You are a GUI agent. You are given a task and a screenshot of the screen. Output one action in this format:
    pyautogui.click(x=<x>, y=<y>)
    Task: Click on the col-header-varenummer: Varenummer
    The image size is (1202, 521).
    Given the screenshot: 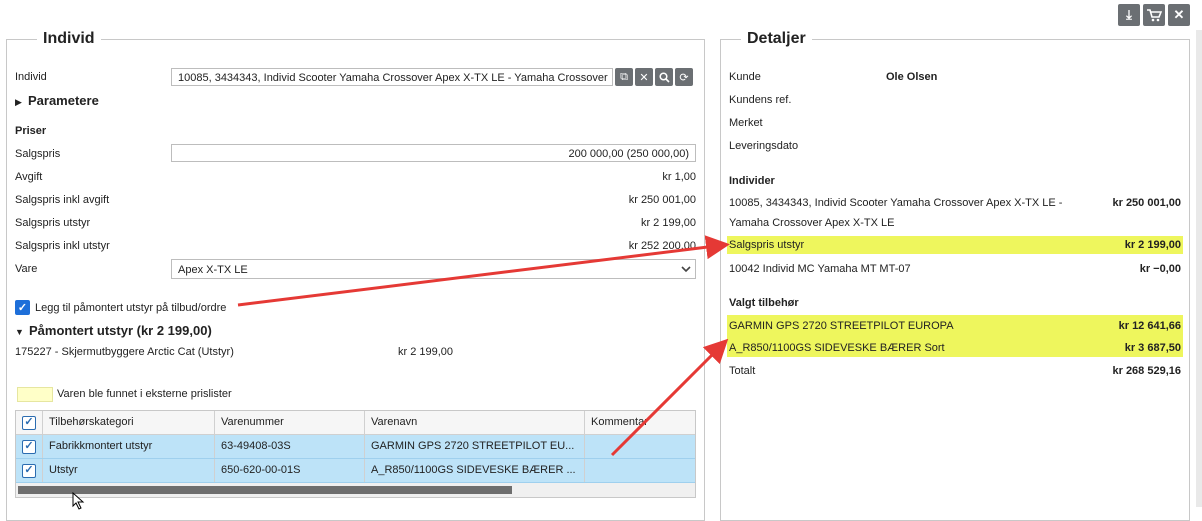 What is the action you would take?
    pyautogui.click(x=290, y=422)
    